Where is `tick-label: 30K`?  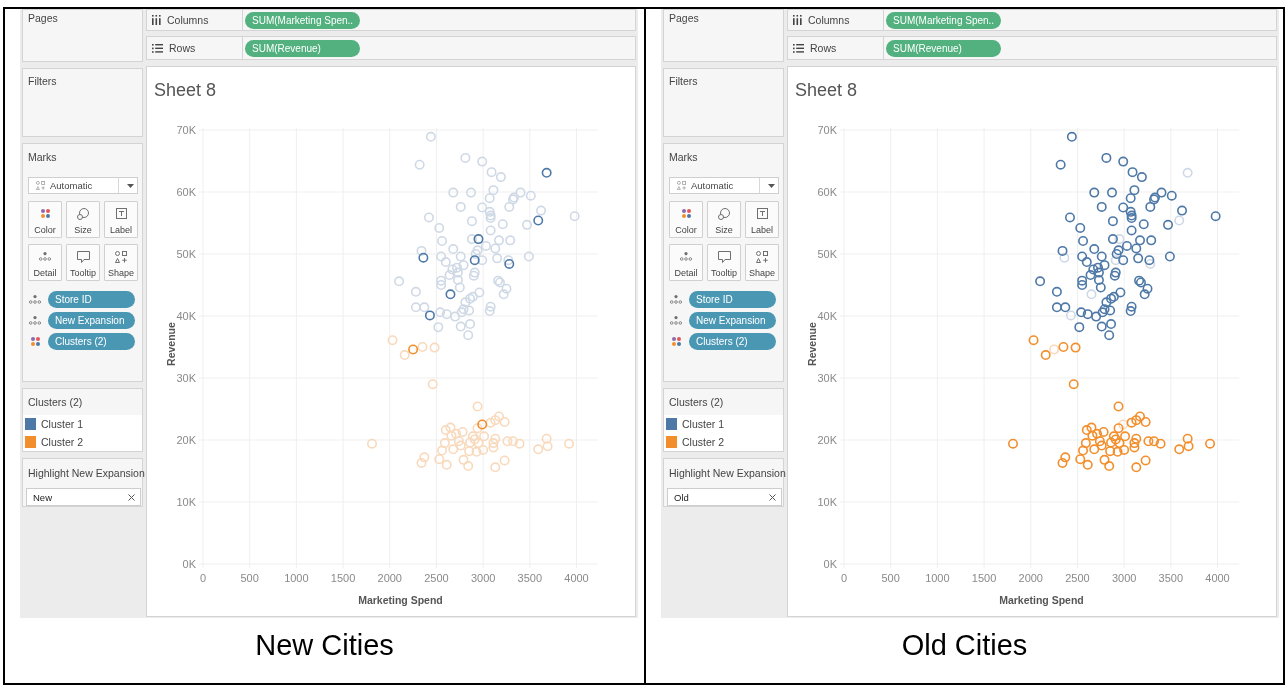
tick-label: 30K is located at coordinates (827, 378).